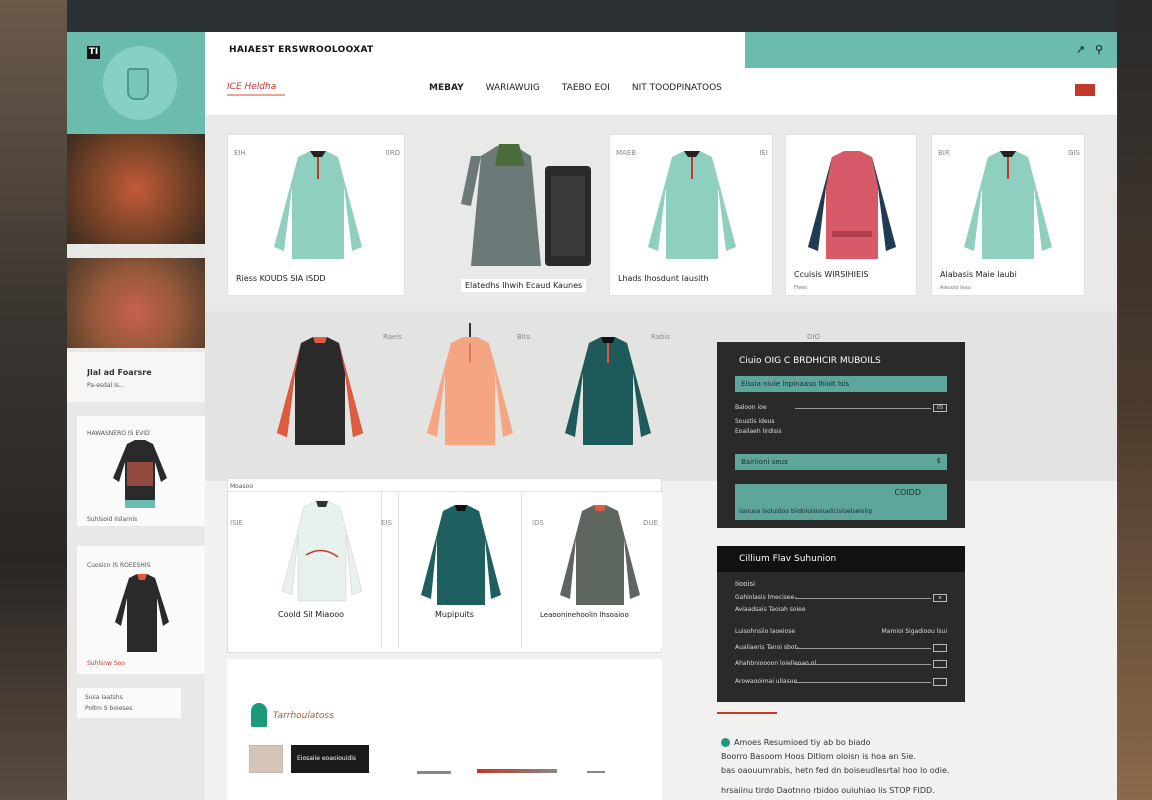 This screenshot has height=800, width=1152. What do you see at coordinates (691, 215) in the screenshot?
I see `product-card: MAEB IEI Lhads Ihosdunt Iausith` at bounding box center [691, 215].